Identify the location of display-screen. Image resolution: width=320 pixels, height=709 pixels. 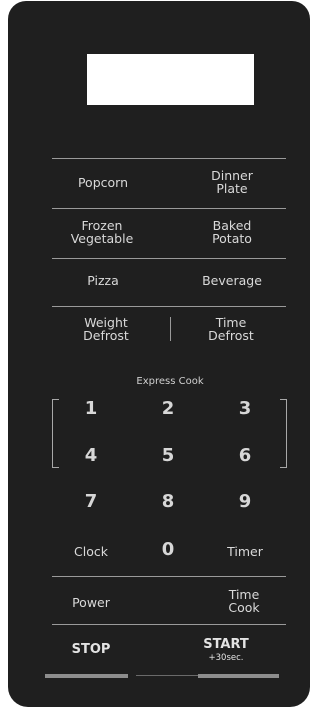
(170, 79).